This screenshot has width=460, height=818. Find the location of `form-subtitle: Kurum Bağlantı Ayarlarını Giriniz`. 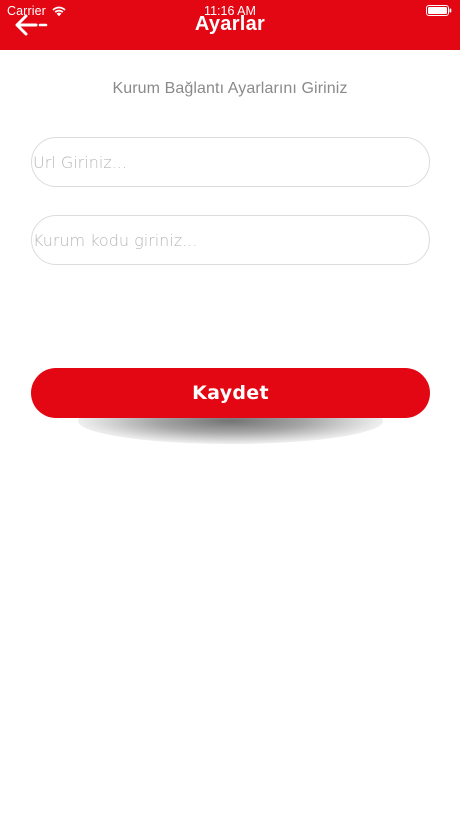

form-subtitle: Kurum Bağlantı Ayarlarını Giriniz is located at coordinates (230, 88).